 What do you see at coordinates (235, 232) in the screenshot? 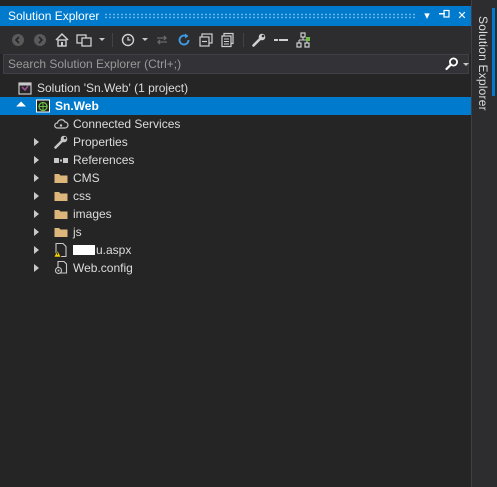
I see `tree-row-folder: js` at bounding box center [235, 232].